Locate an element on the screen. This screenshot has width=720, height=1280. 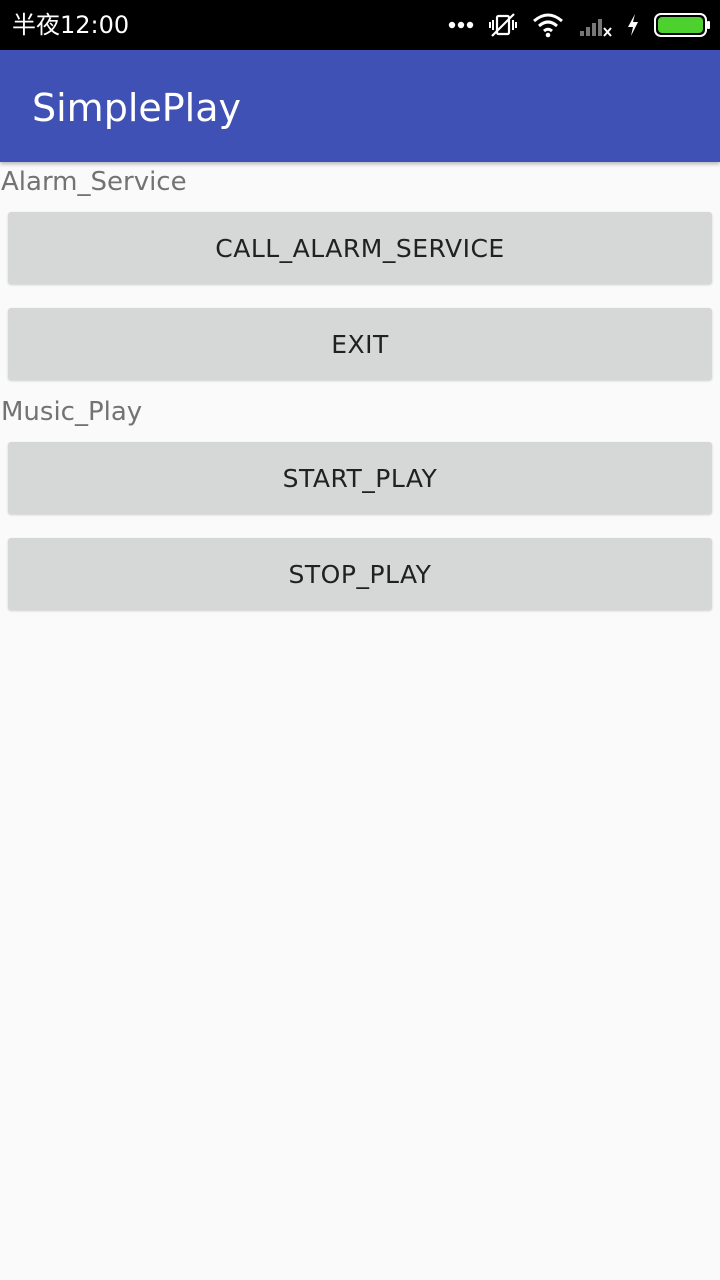
vibrate-off-icon is located at coordinates (503, 25).